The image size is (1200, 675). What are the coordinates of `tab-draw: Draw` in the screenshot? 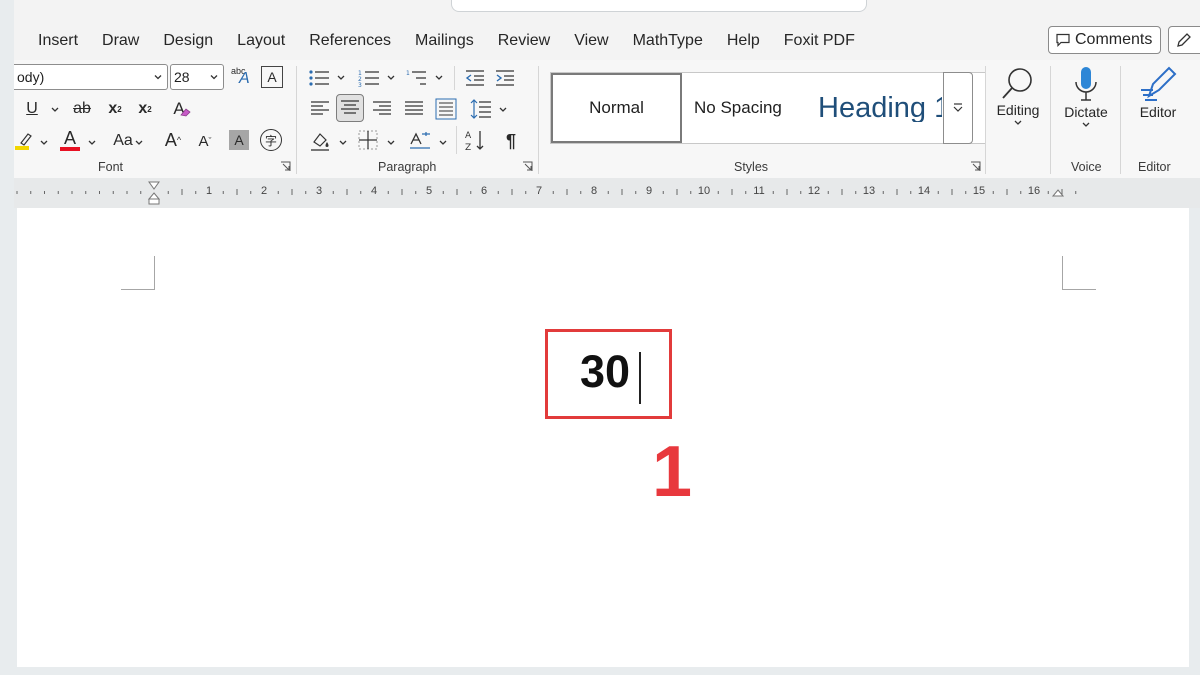 It's located at (120, 41).